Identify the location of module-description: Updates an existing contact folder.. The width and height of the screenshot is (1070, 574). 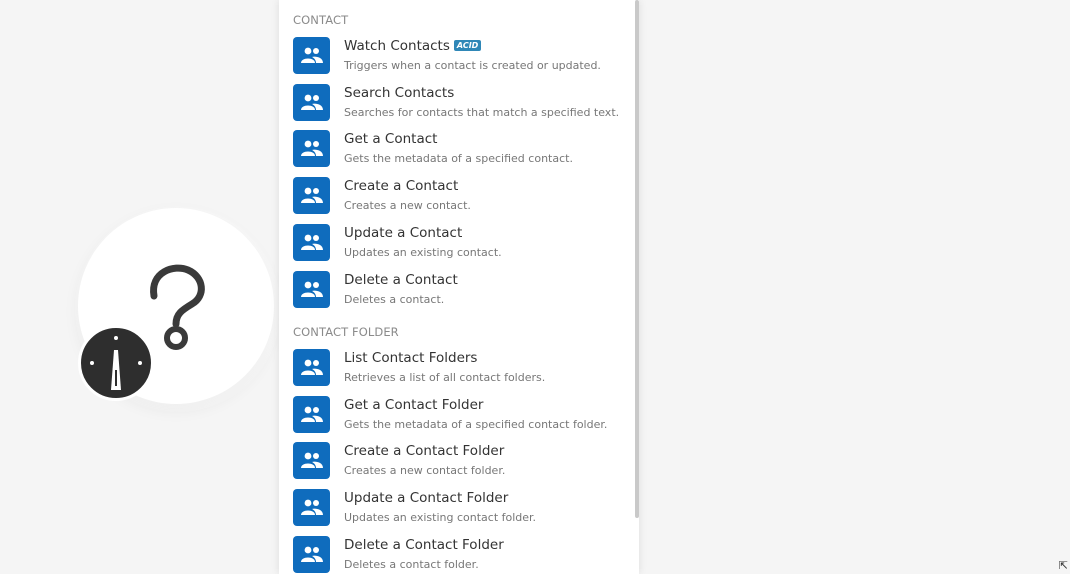
(440, 517).